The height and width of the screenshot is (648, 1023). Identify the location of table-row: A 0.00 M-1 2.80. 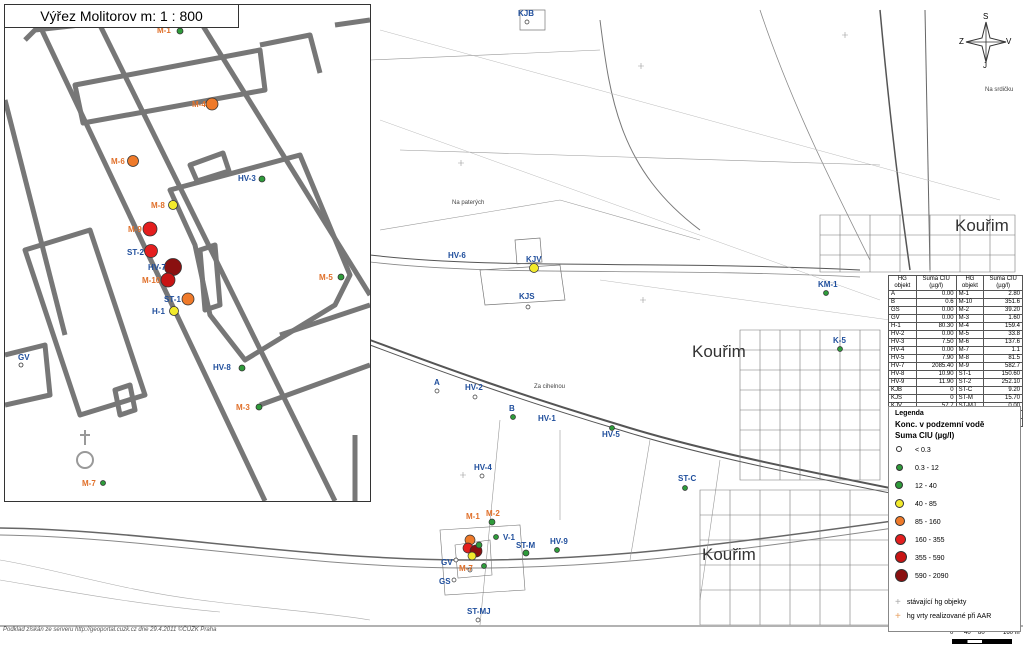
(955, 294).